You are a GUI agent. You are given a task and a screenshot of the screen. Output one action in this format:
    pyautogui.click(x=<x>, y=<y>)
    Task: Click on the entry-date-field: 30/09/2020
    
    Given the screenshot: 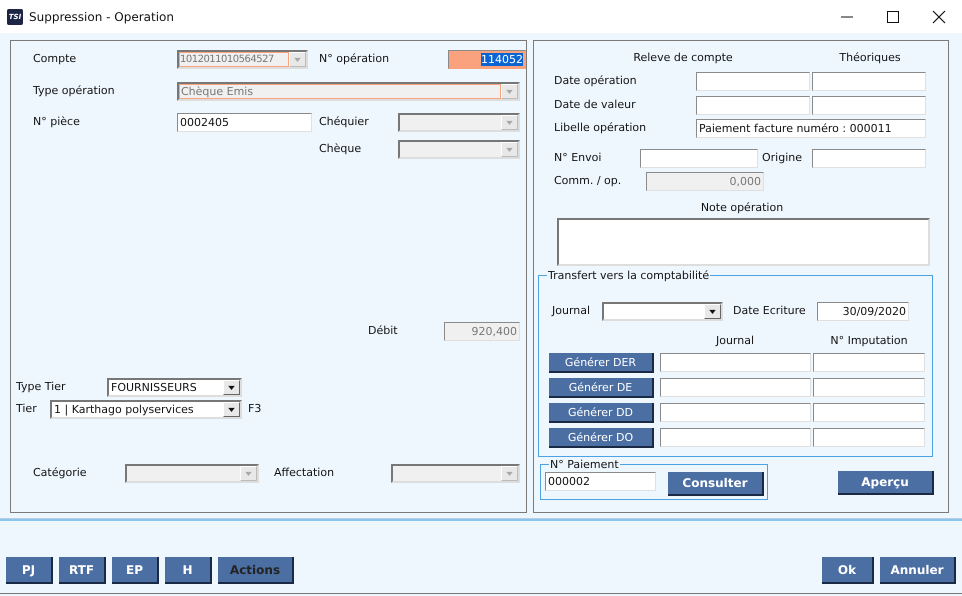 What is the action you would take?
    pyautogui.click(x=863, y=311)
    